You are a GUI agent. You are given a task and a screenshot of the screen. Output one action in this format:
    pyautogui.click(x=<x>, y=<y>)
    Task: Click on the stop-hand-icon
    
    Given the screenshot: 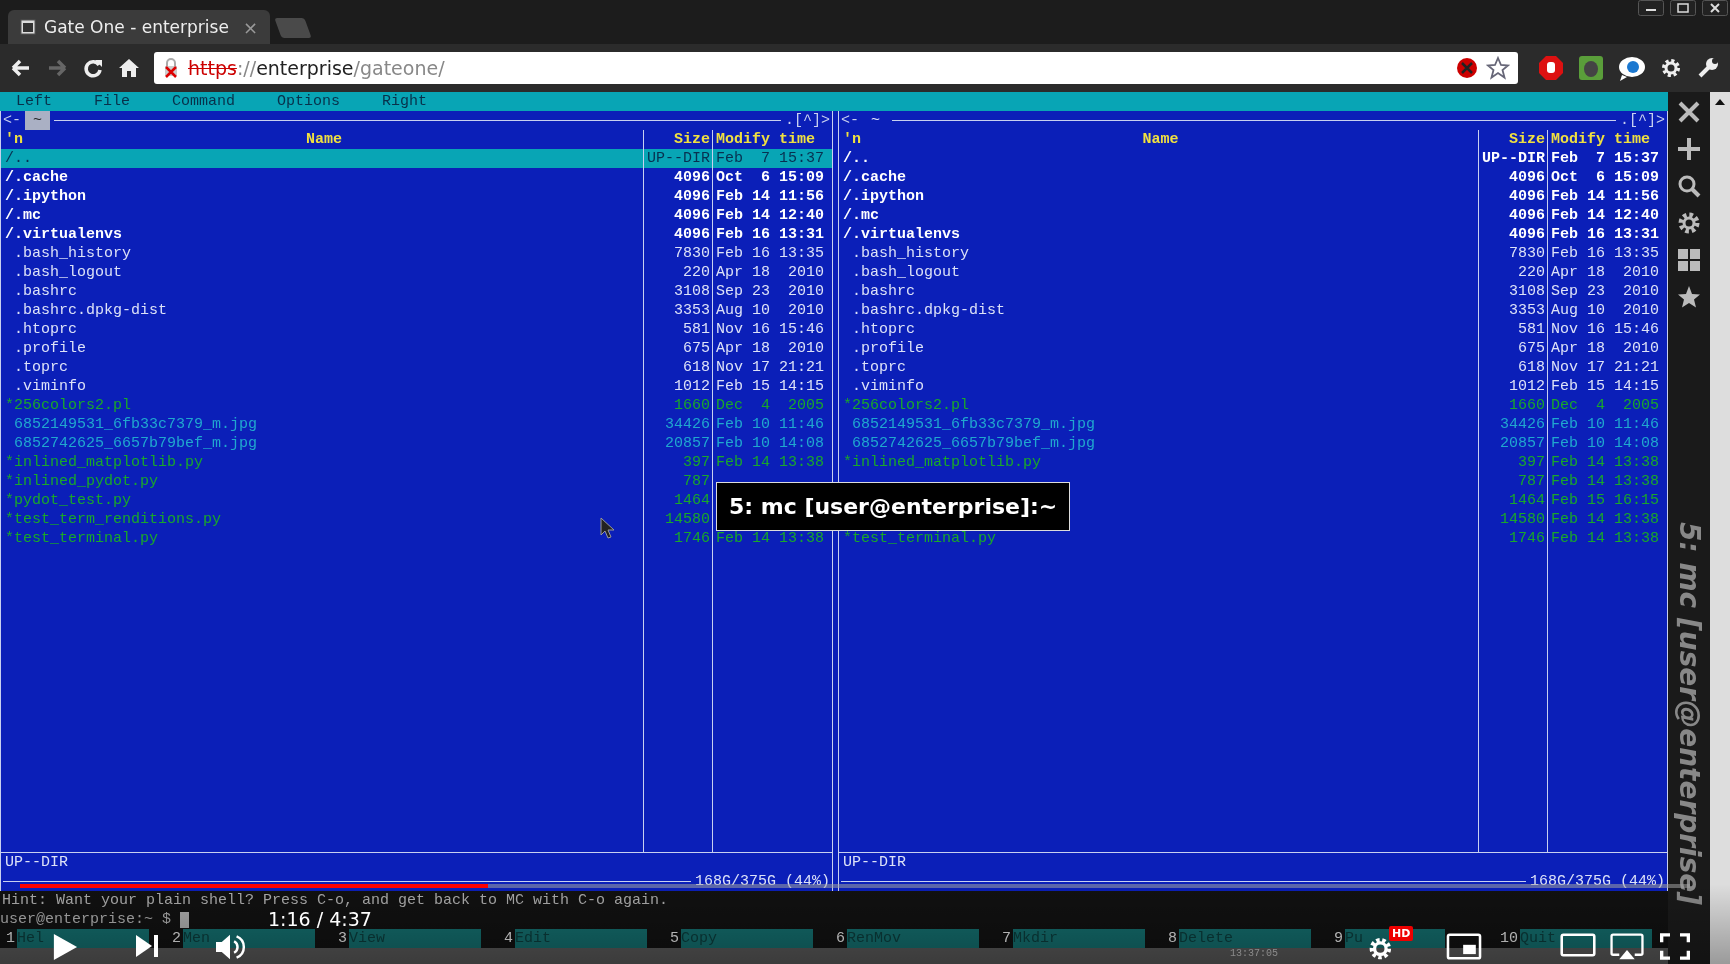 What is the action you would take?
    pyautogui.click(x=1551, y=68)
    